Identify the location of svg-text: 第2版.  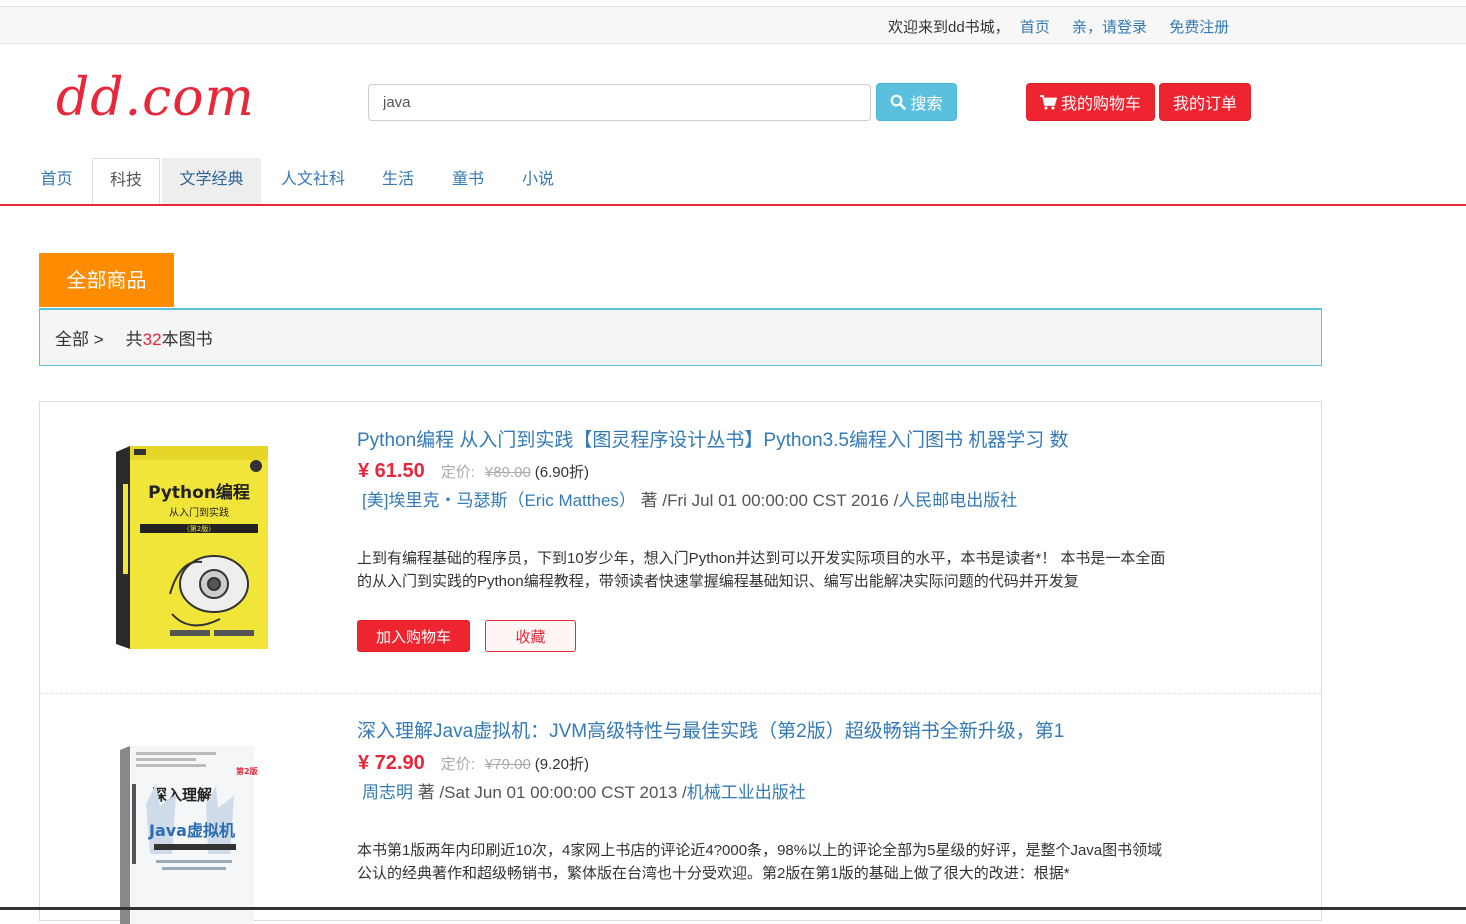
(247, 771).